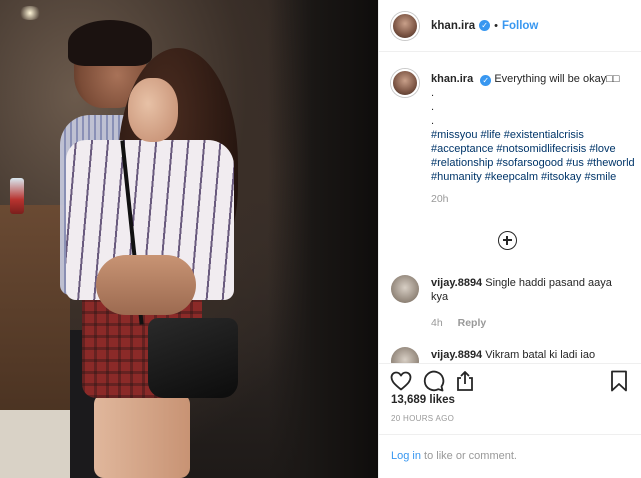 The height and width of the screenshot is (478, 641). Describe the element at coordinates (452, 79) in the screenshot. I see `caption-username: khan.ira` at that location.